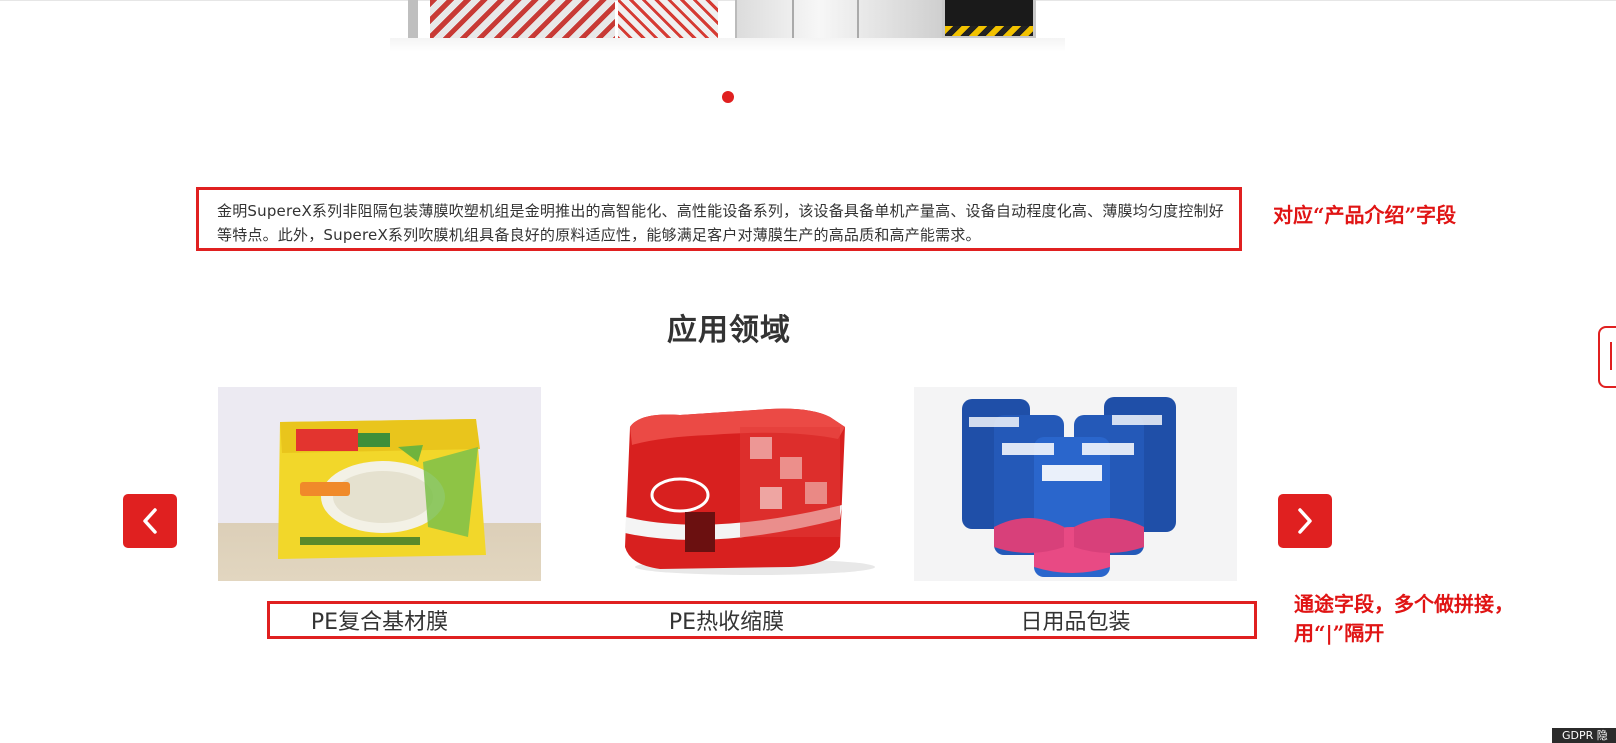  Describe the element at coordinates (1607, 357) in the screenshot. I see `floating-contact-widget` at that location.